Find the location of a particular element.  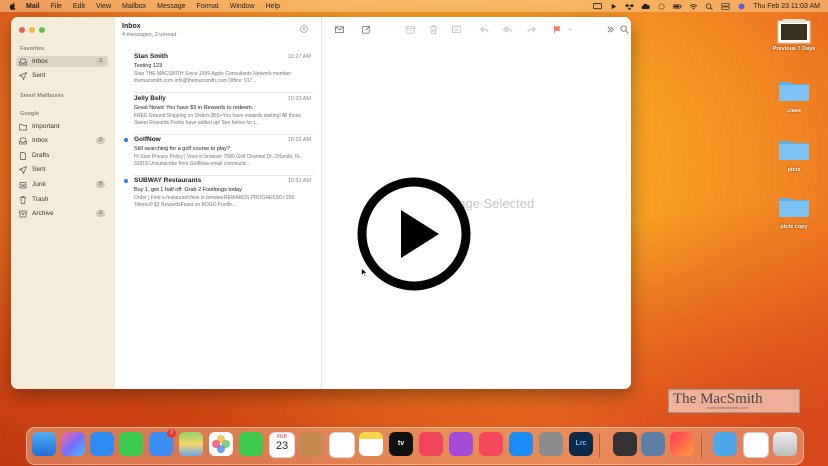

desktop-icon-previous-7-days: Previous 7 Days is located at coordinates (794, 35).